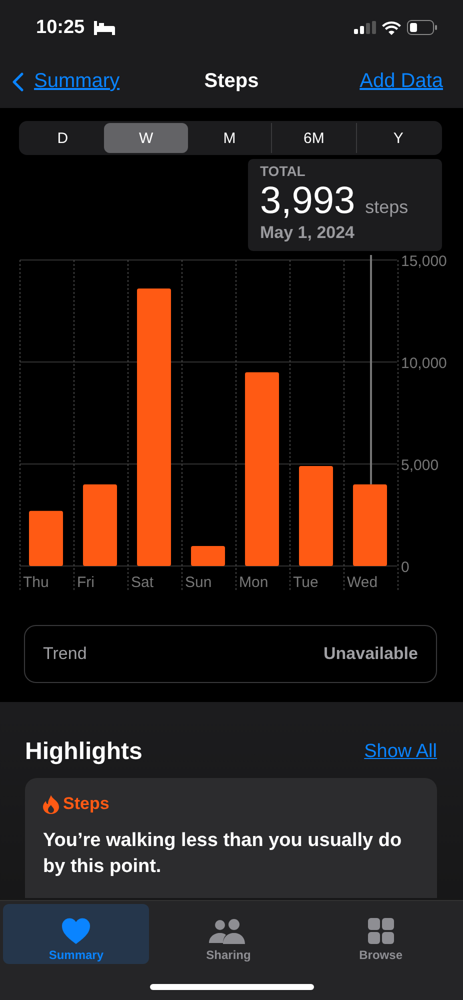 The height and width of the screenshot is (1000, 463). Describe the element at coordinates (86, 804) in the screenshot. I see `highlight-category: Steps` at that location.